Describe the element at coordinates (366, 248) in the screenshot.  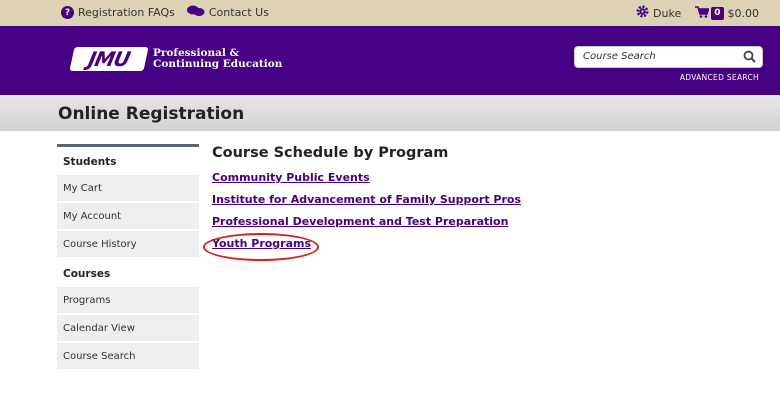
I see `program-link-youth-programs: Youth Programs` at that location.